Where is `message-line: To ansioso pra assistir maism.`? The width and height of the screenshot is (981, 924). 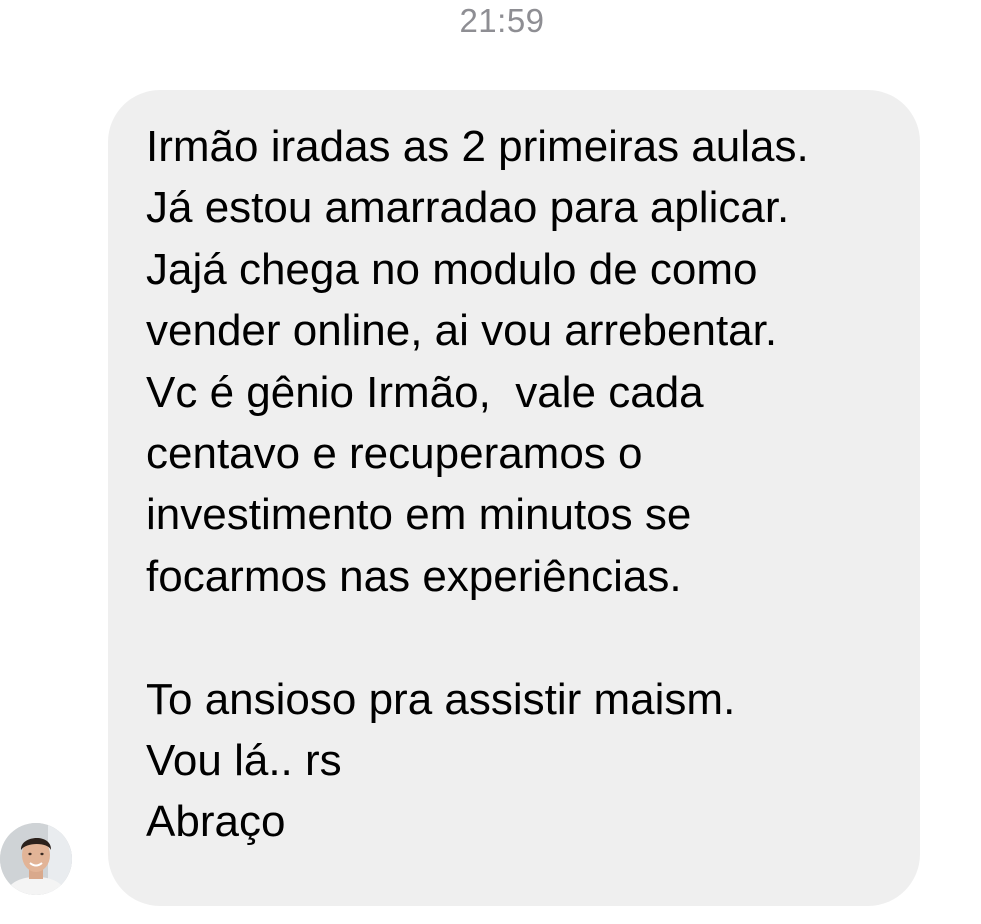 message-line: To ansioso pra assistir maism. is located at coordinates (441, 699).